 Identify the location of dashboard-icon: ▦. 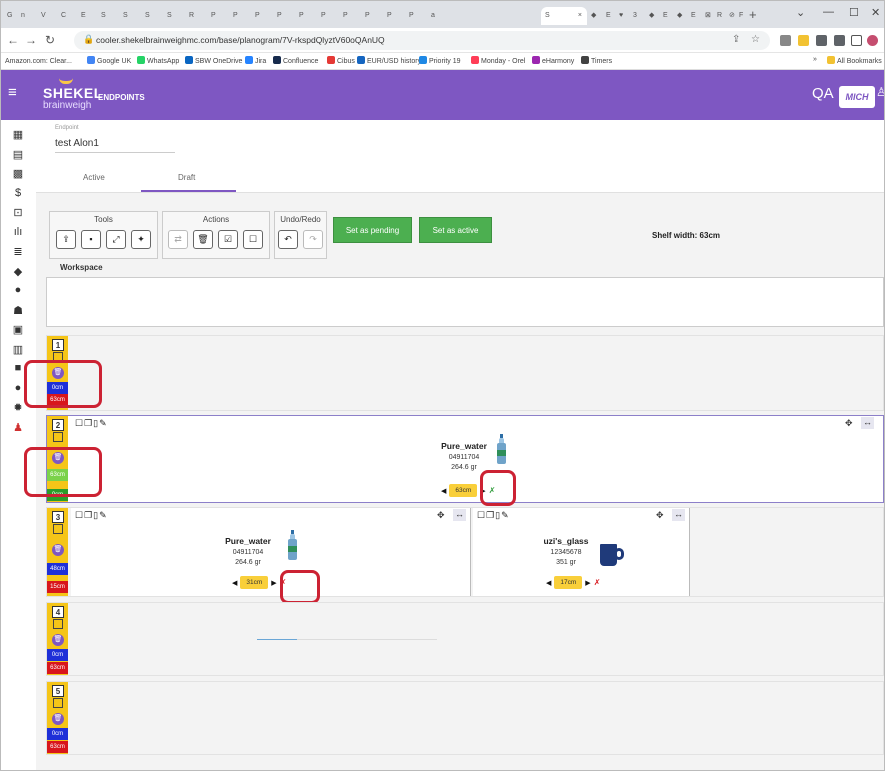
(18, 134).